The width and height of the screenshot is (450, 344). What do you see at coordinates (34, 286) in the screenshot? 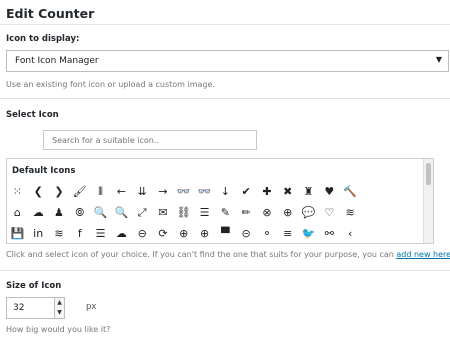
I see `size-label: Size of Icon` at bounding box center [34, 286].